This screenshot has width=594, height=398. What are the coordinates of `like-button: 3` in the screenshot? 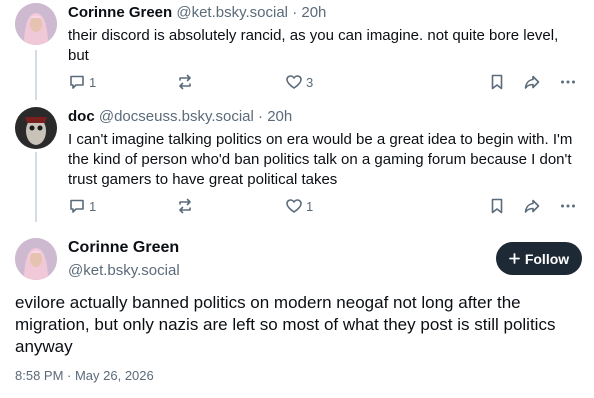 It's located at (299, 82).